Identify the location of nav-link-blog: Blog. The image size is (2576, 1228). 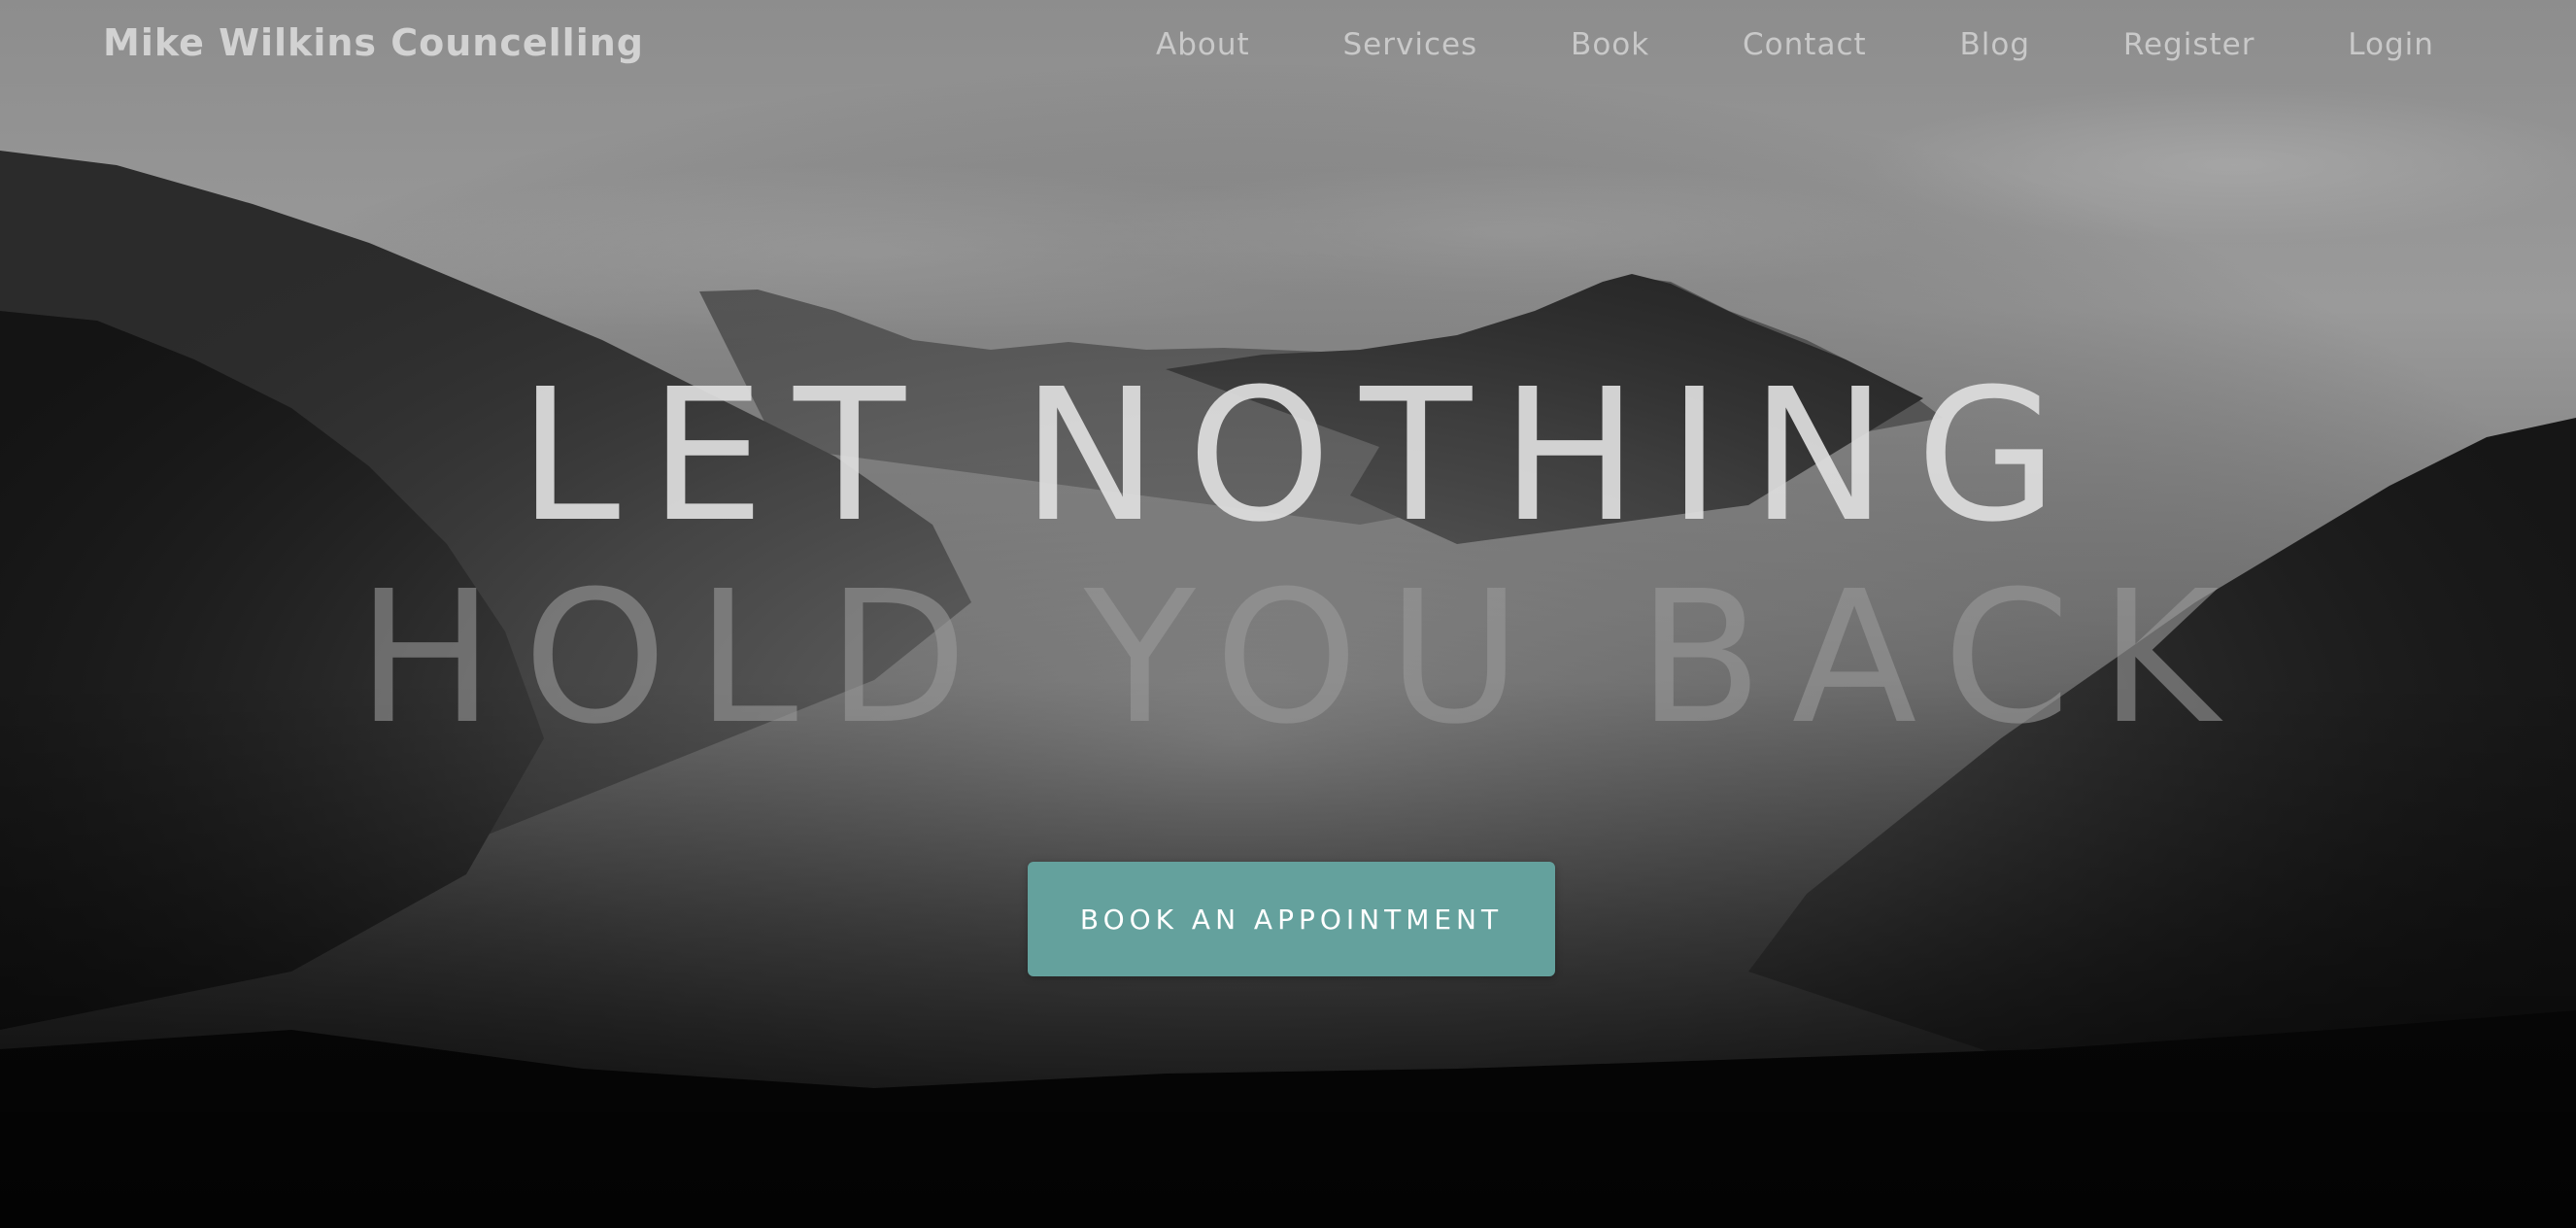
(1994, 44).